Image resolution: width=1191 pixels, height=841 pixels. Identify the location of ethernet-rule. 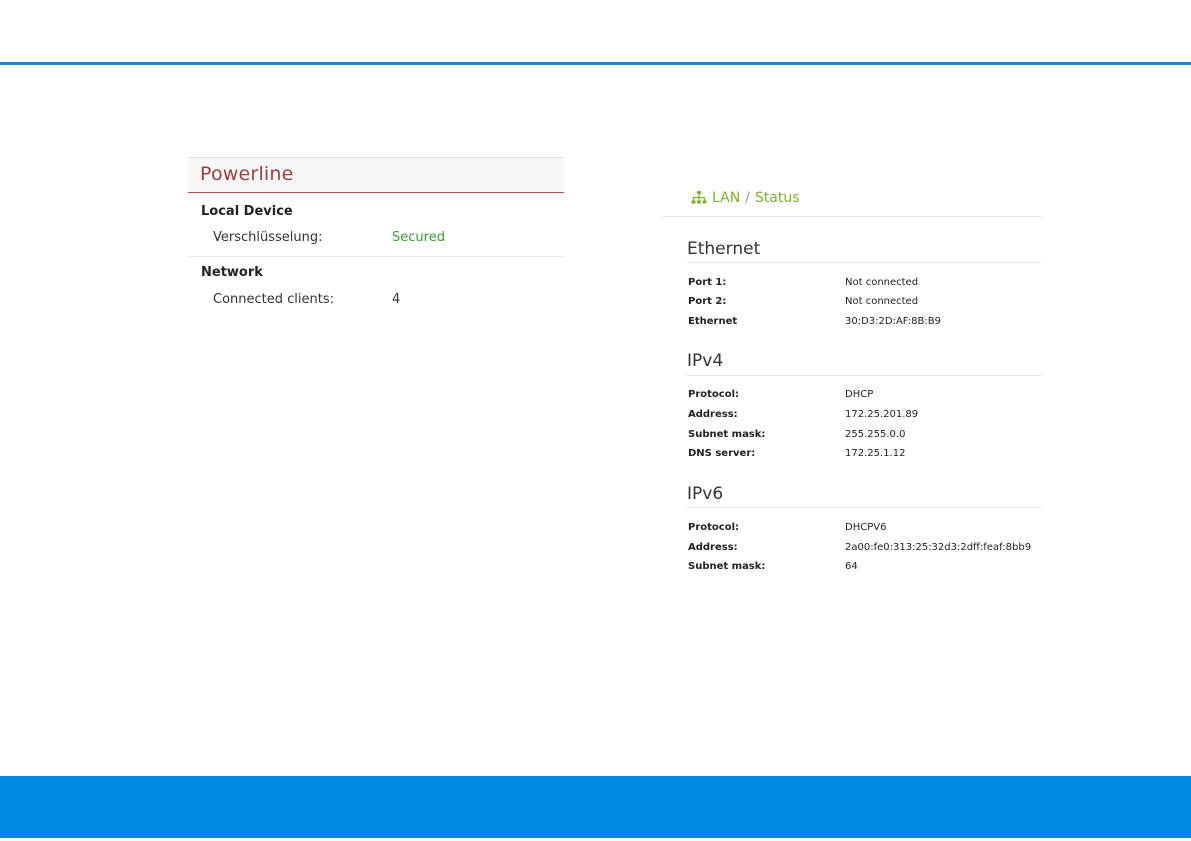
(864, 262).